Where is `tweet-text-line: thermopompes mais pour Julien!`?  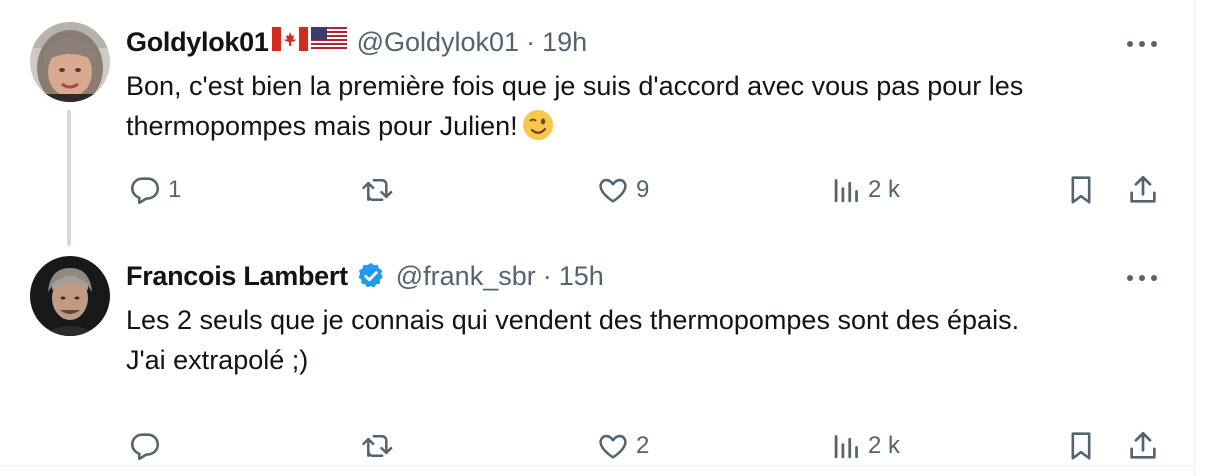
tweet-text-line: thermopompes mais pour Julien! is located at coordinates (322, 126).